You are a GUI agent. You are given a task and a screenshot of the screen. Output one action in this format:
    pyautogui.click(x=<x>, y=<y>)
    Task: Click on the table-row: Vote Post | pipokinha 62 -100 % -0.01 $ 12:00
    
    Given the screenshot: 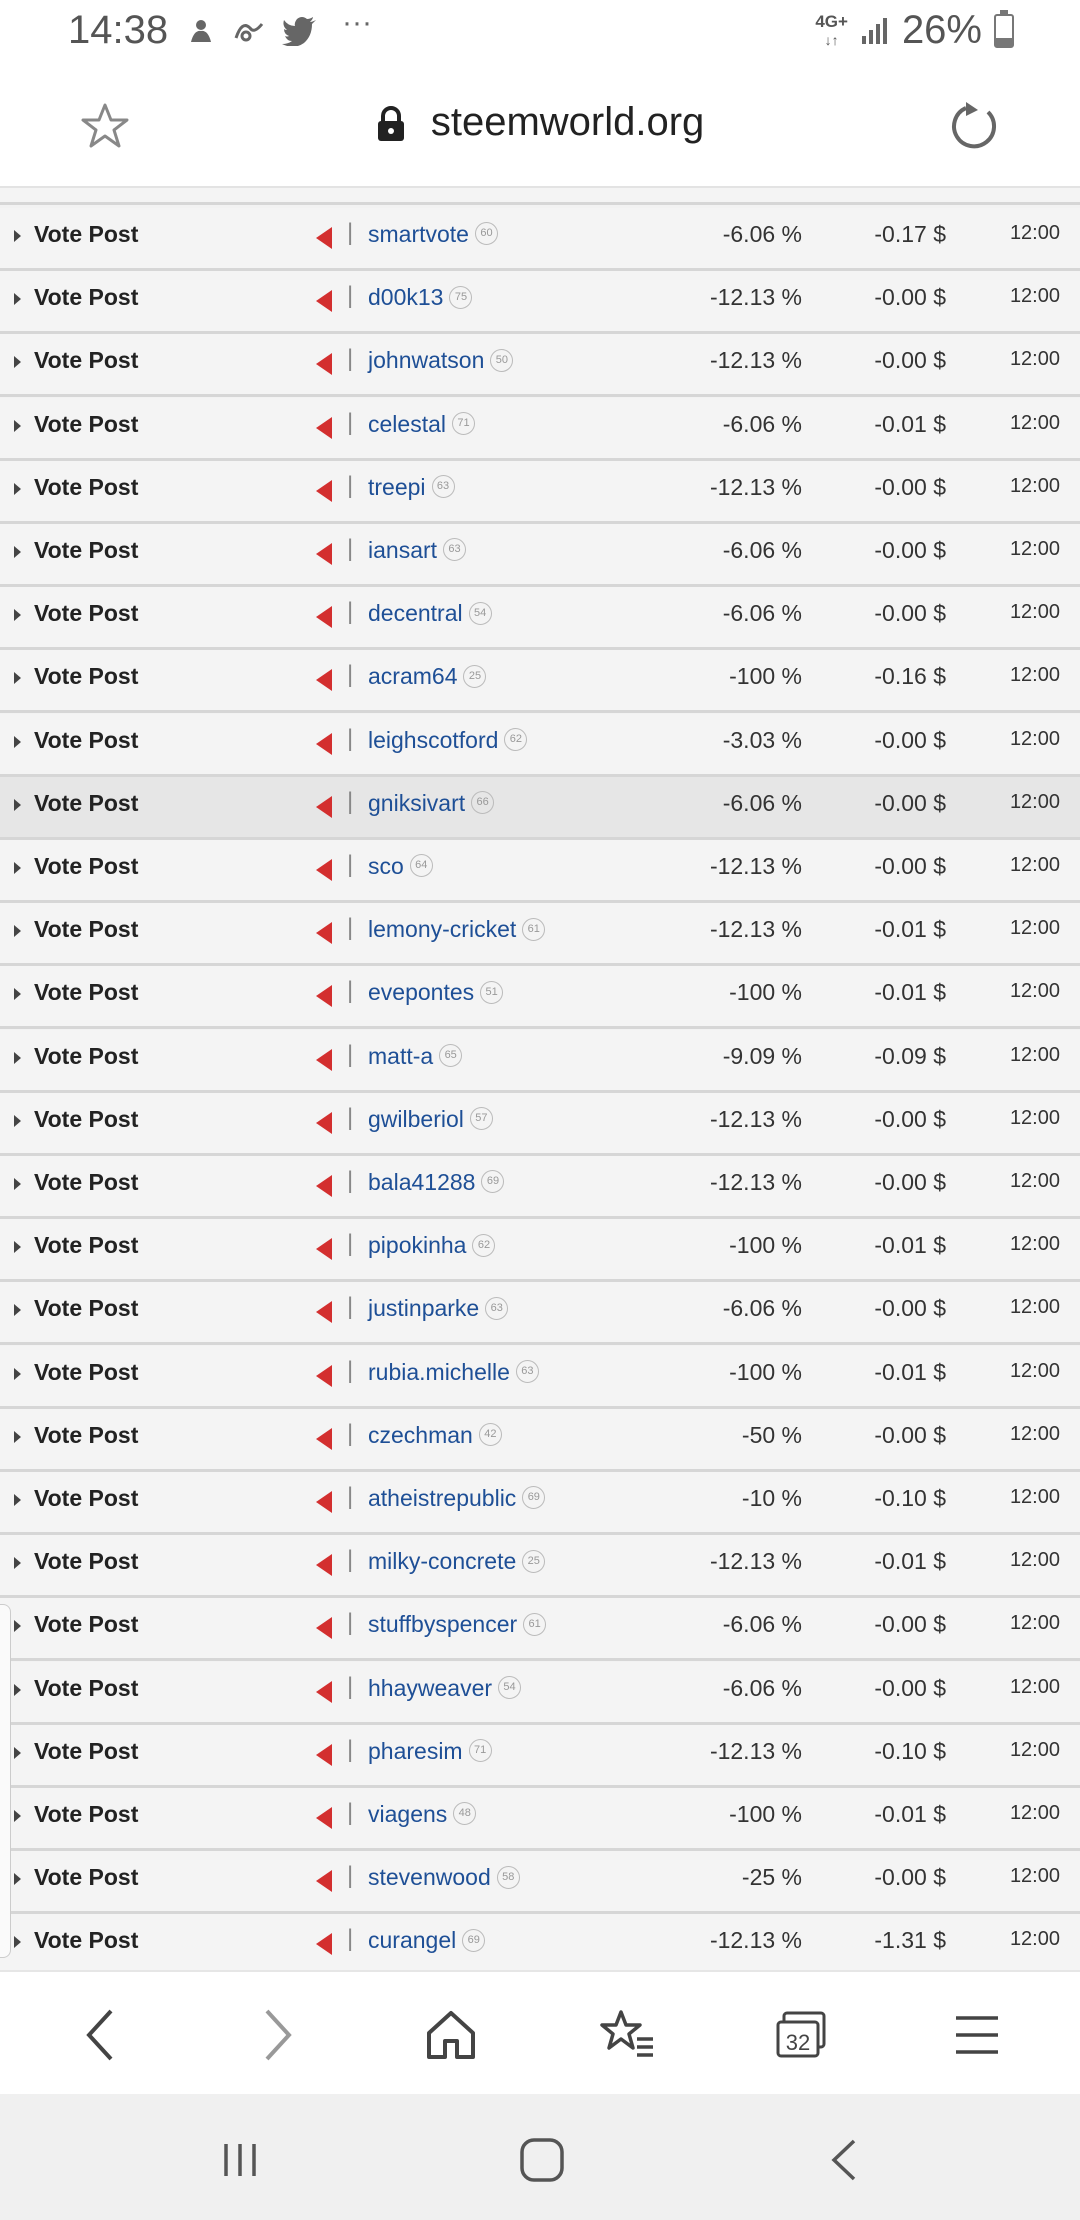 What is the action you would take?
    pyautogui.click(x=540, y=1251)
    